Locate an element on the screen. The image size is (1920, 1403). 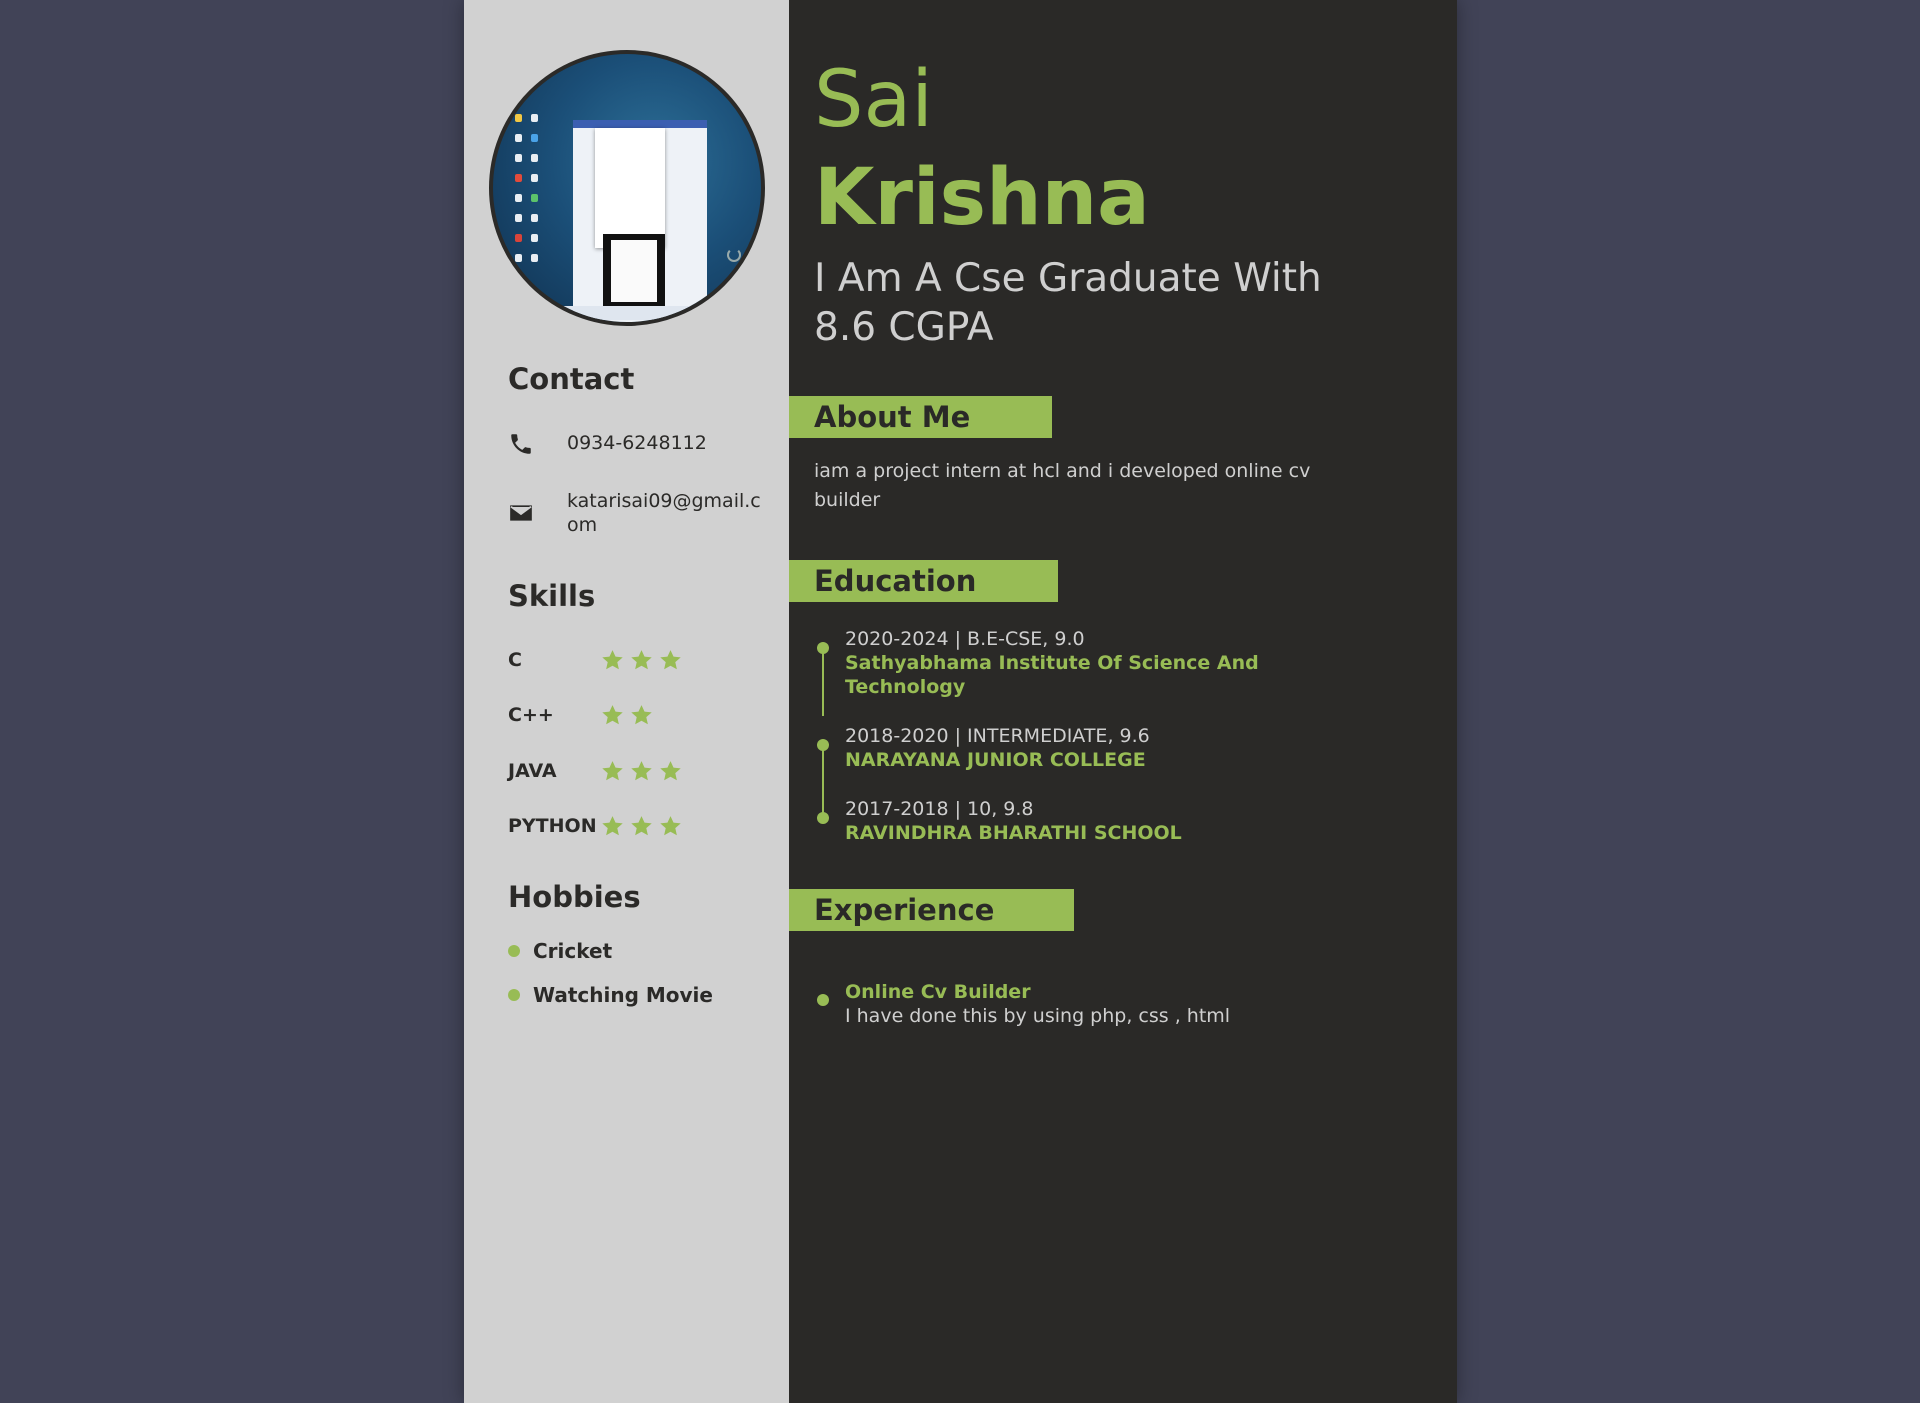
avatar is located at coordinates (627, 188).